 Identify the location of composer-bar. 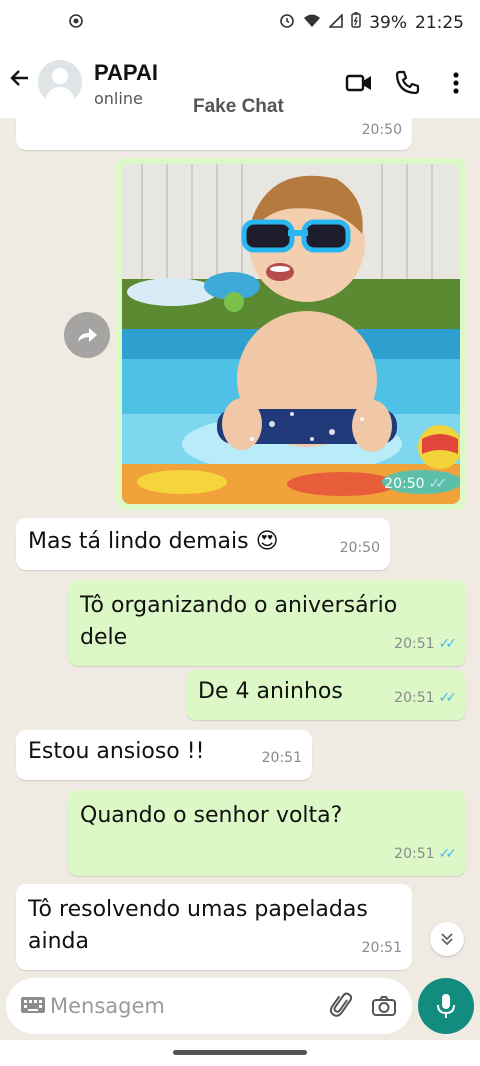
(209, 1006).